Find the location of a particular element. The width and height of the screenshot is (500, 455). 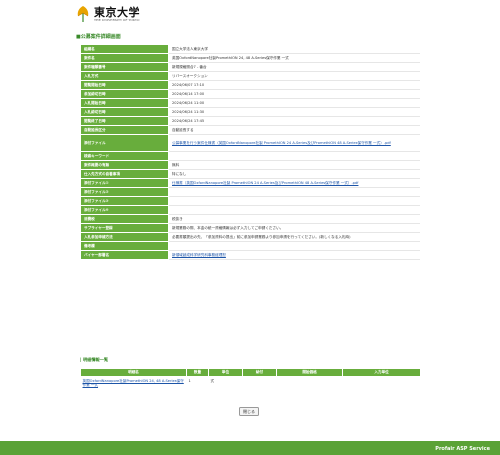

detail-label: 入札方式 is located at coordinates (124, 76).